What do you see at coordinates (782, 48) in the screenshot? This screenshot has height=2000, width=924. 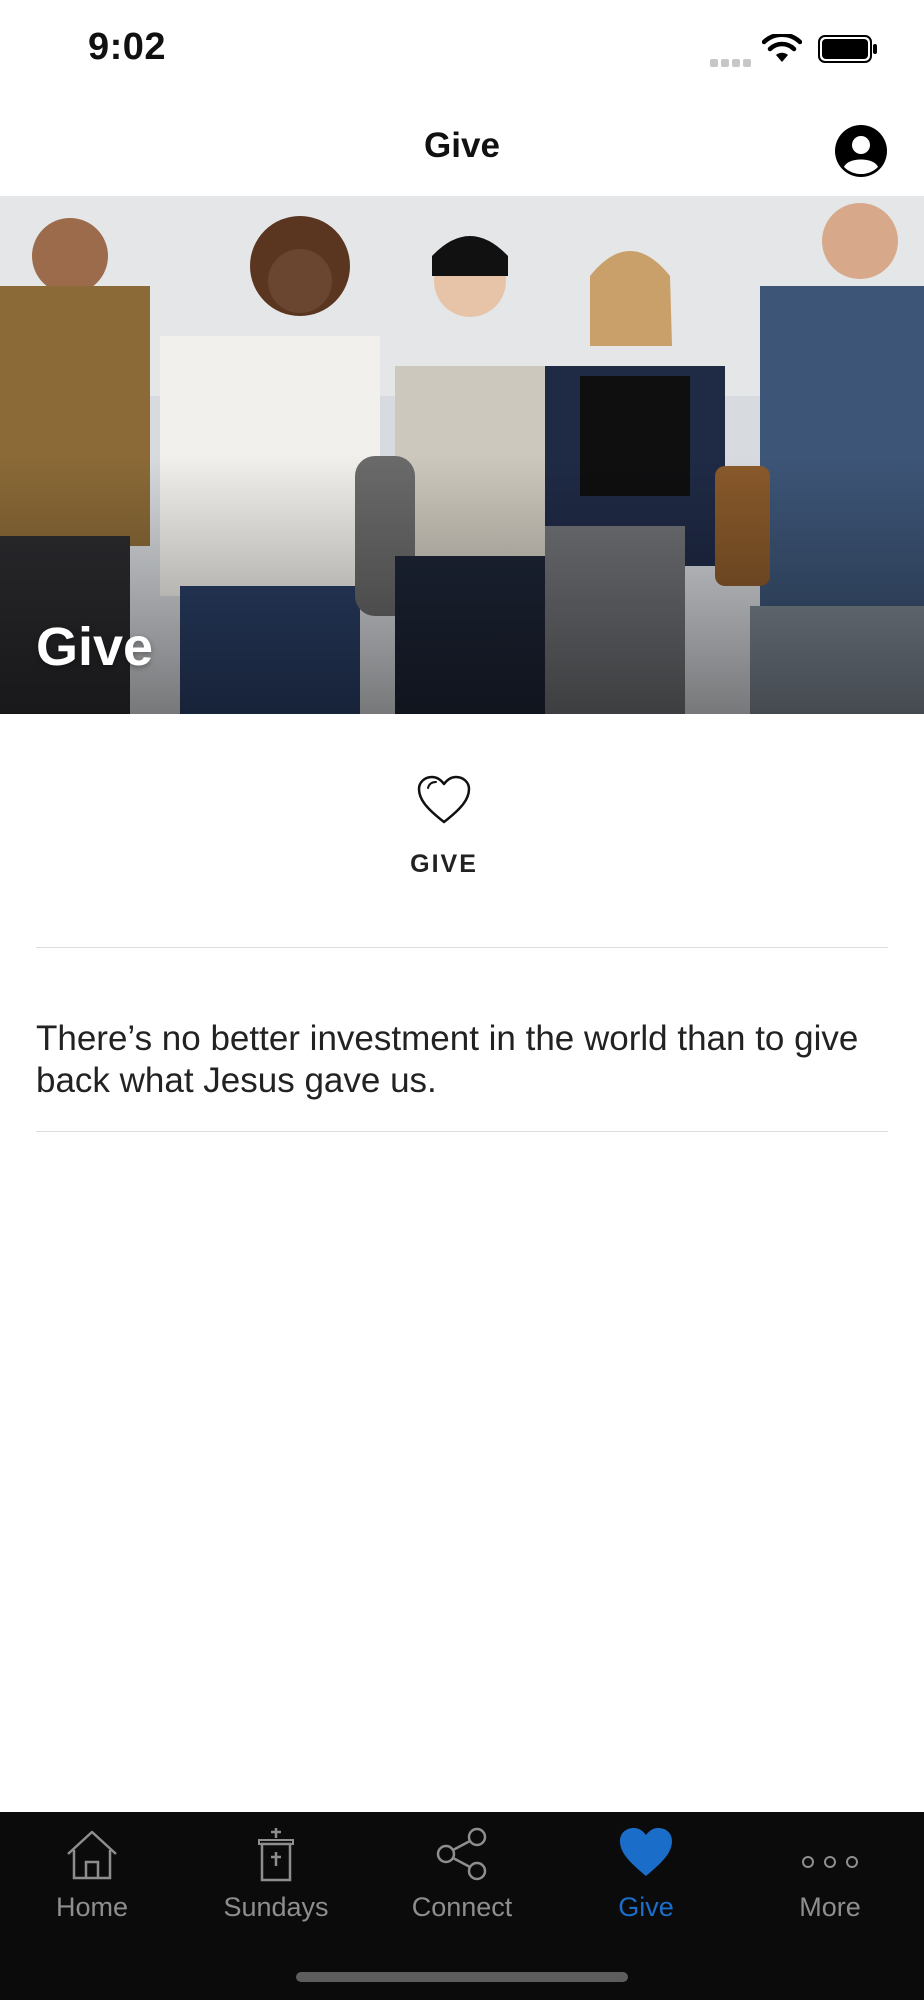 I see `wifi-icon` at bounding box center [782, 48].